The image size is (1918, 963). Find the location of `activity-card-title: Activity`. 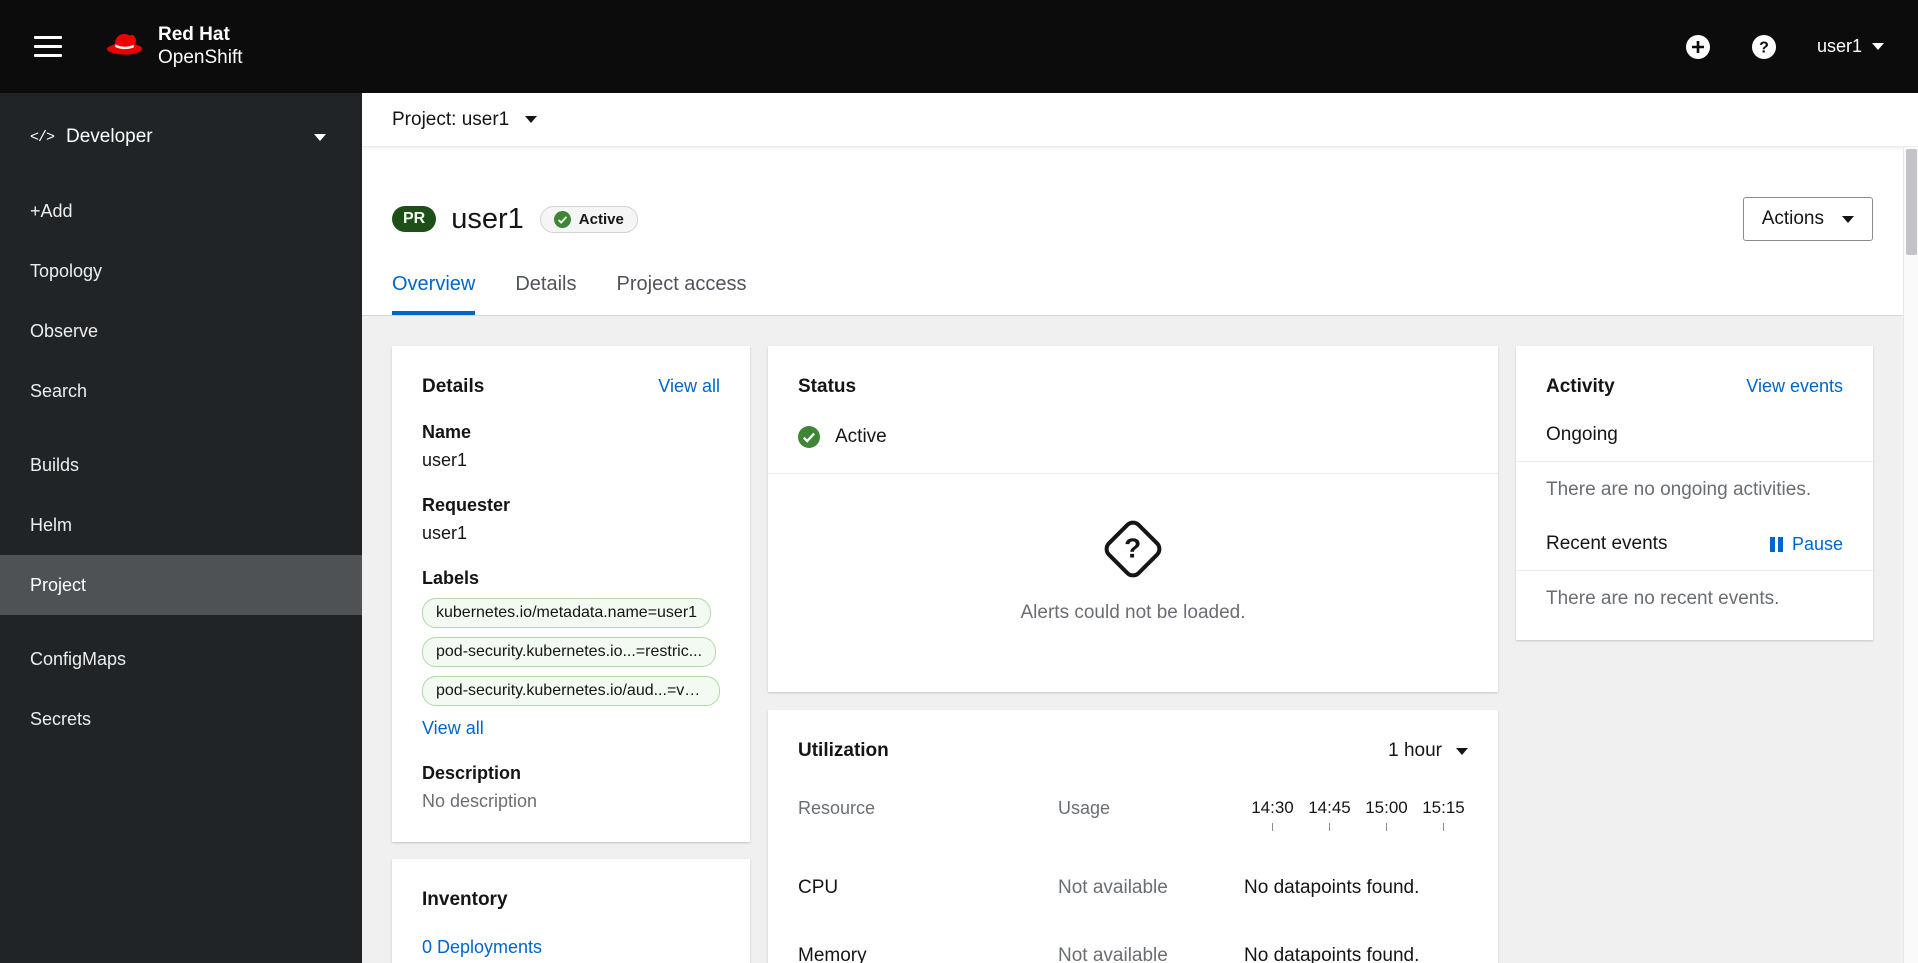

activity-card-title: Activity is located at coordinates (1580, 386).